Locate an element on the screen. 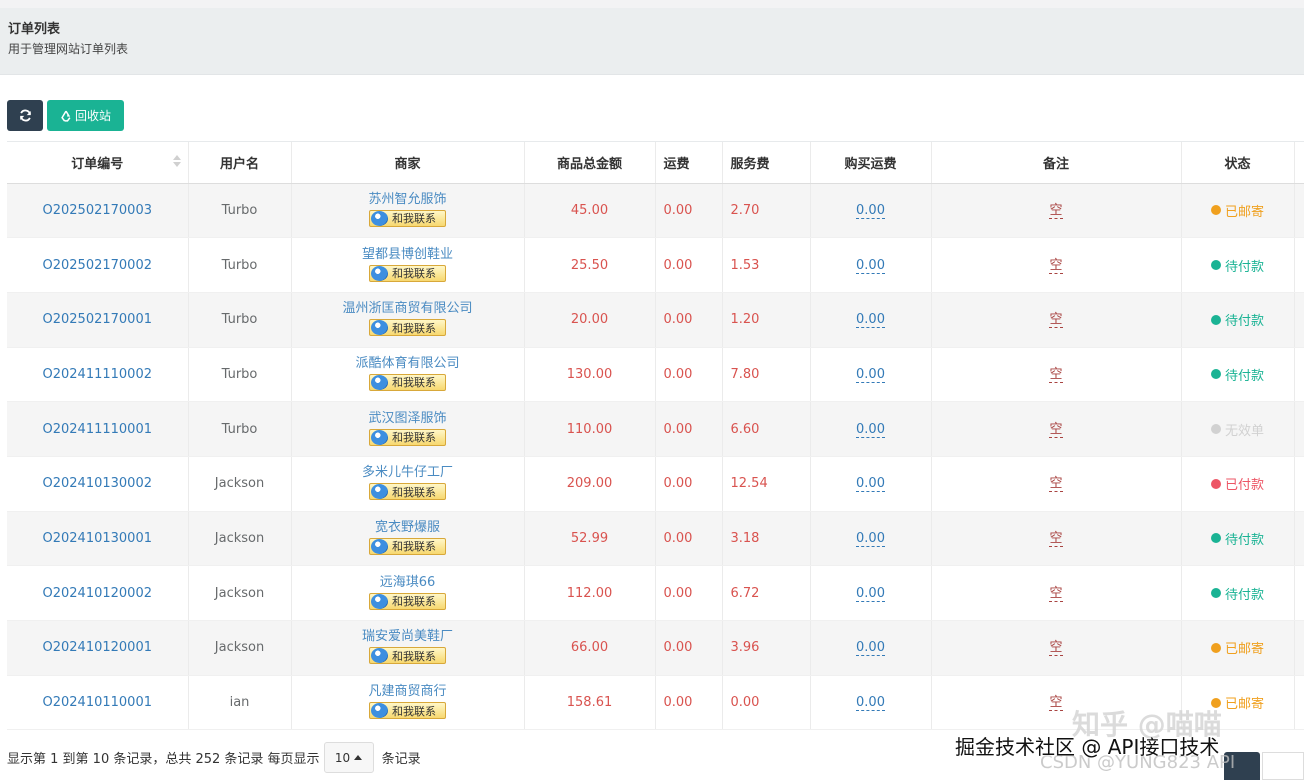 This screenshot has height=780, width=1304. order-no-link: O202502170003 is located at coordinates (97, 210).